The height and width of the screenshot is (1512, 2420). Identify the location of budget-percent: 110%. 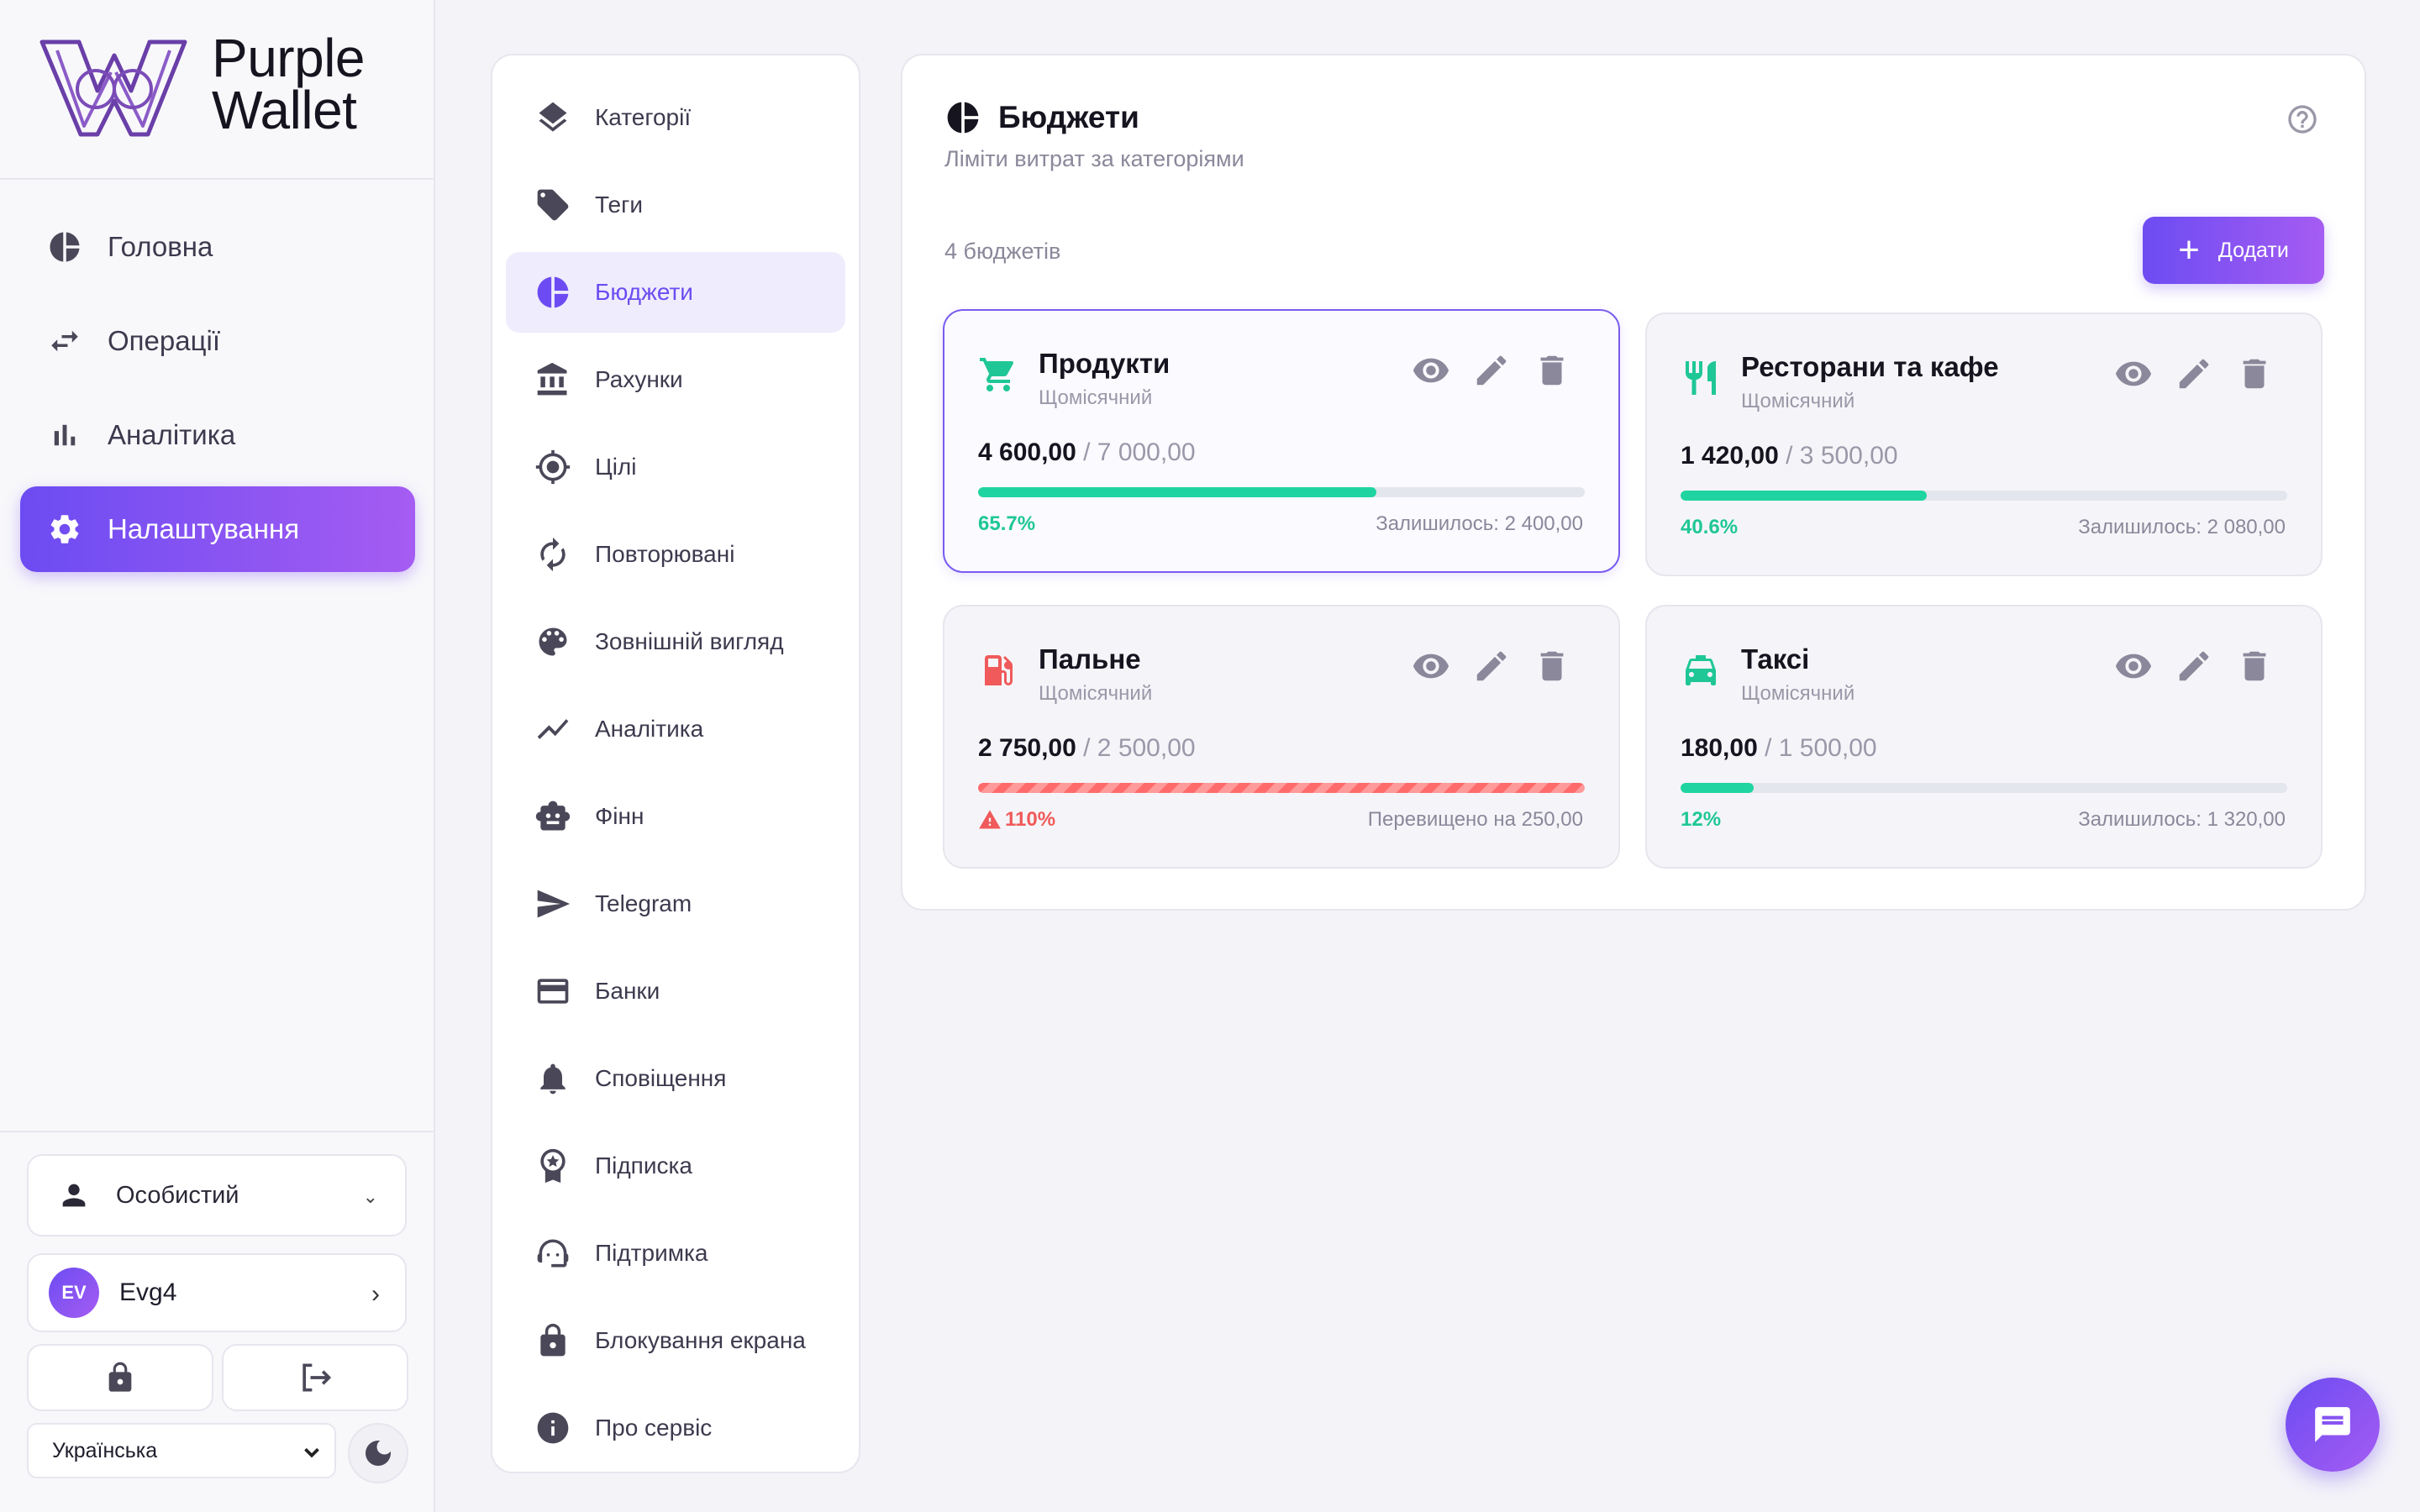
(1030, 819).